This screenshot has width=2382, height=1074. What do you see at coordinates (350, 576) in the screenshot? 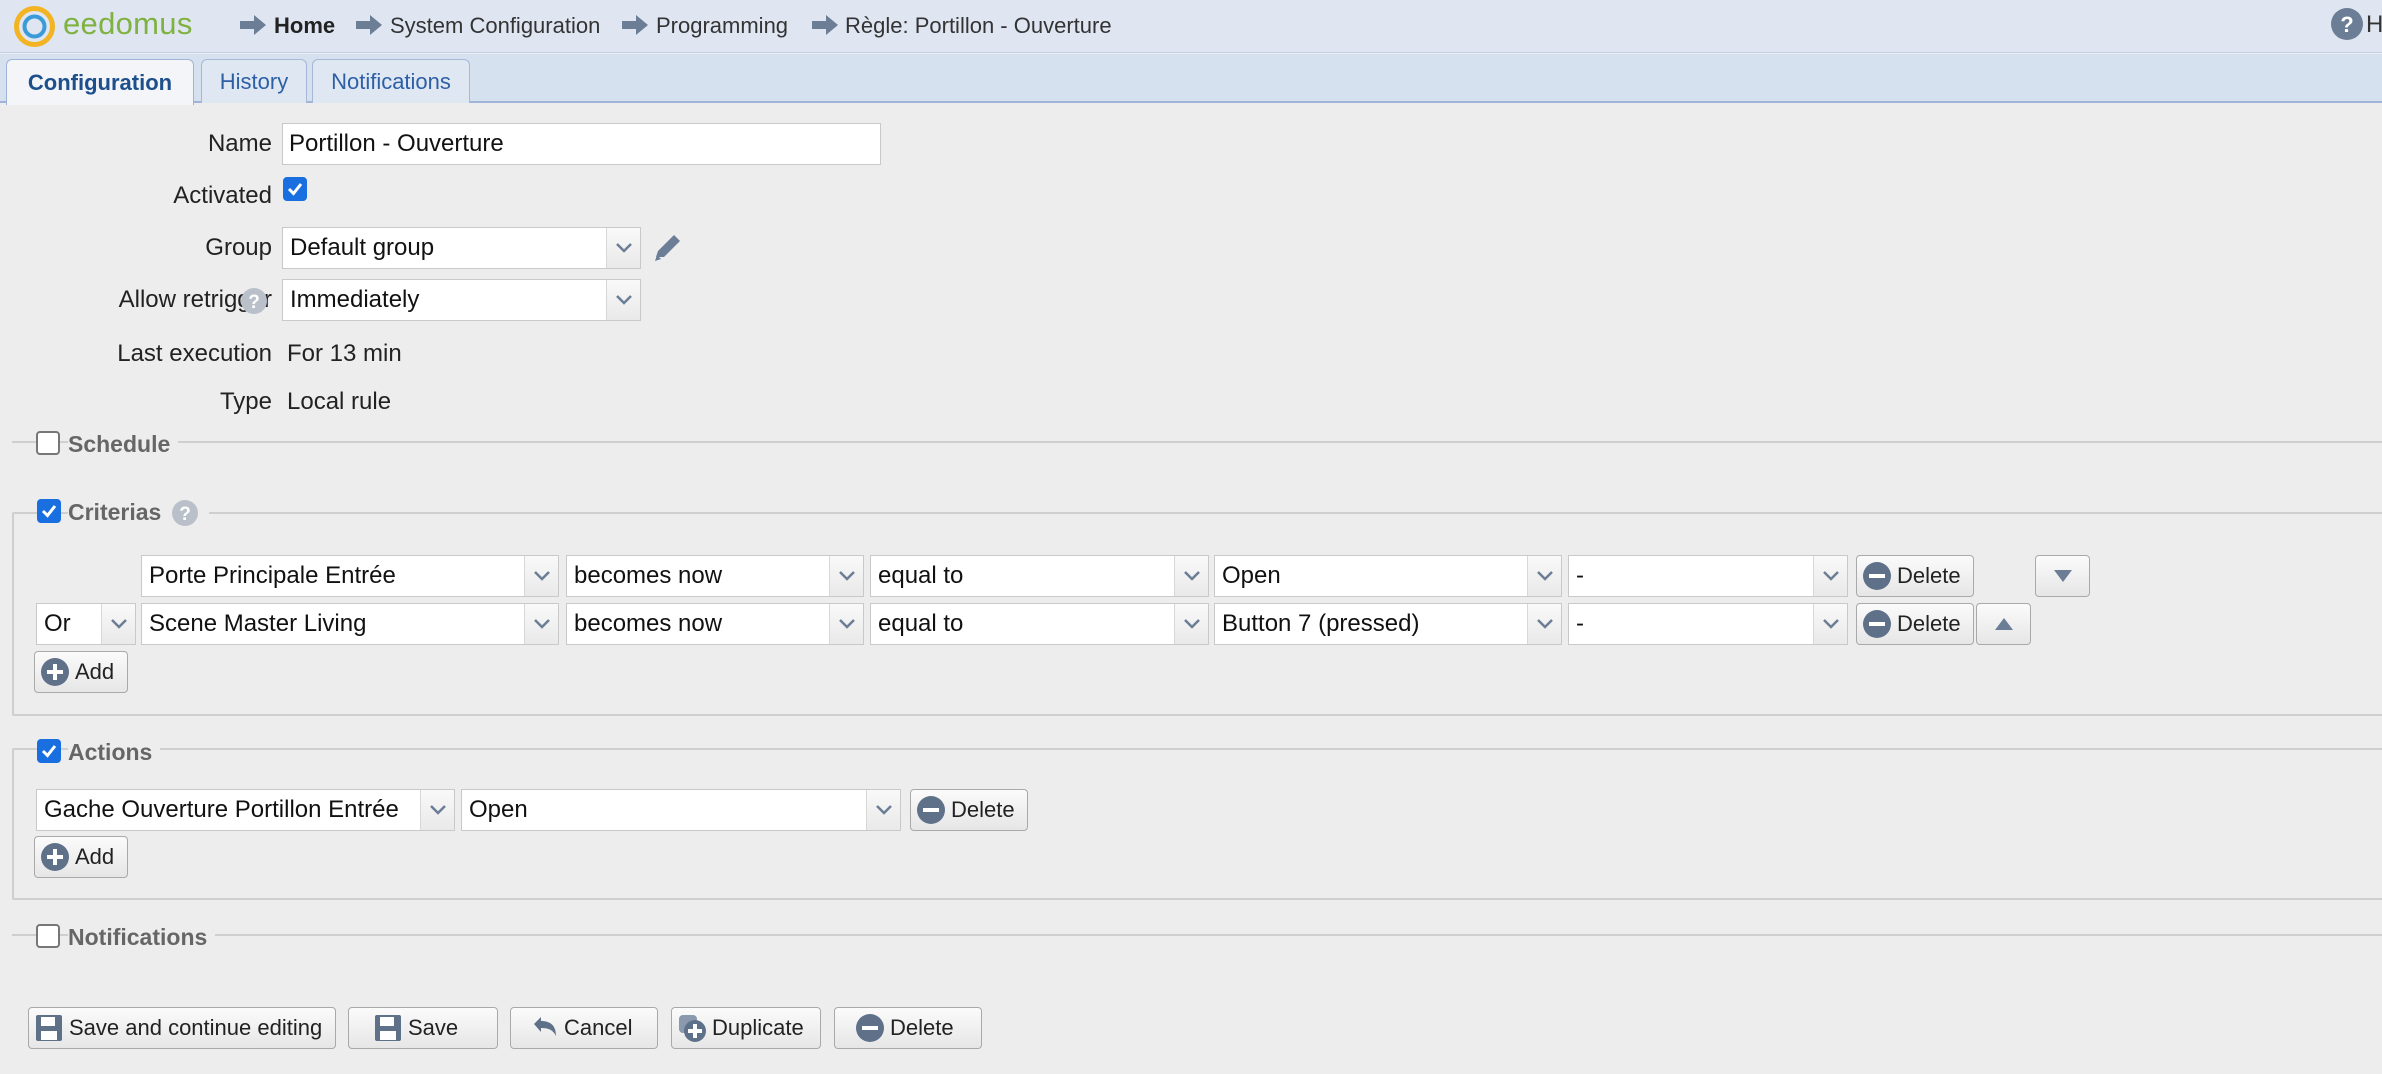
I see `criteria-device-select: Porte Principale Entrée` at bounding box center [350, 576].